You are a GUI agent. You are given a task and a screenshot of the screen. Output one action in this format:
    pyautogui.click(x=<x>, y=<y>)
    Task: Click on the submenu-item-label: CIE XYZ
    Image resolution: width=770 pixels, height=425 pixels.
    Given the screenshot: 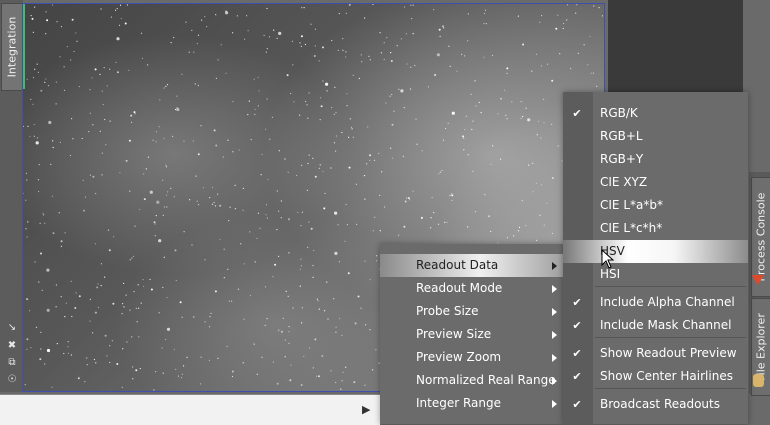 What is the action you would take?
    pyautogui.click(x=623, y=182)
    